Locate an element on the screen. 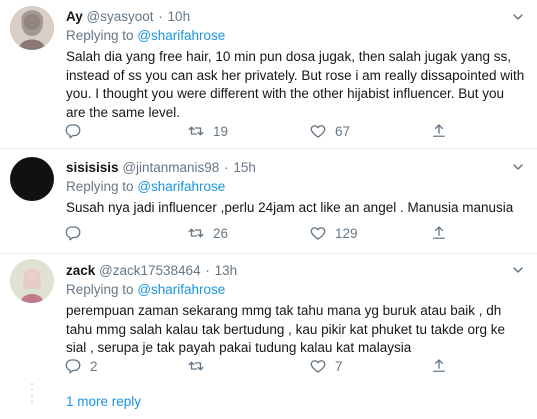 Image resolution: width=537 pixels, height=419 pixels. tweet-actions: 19 67 is located at coordinates (284, 131).